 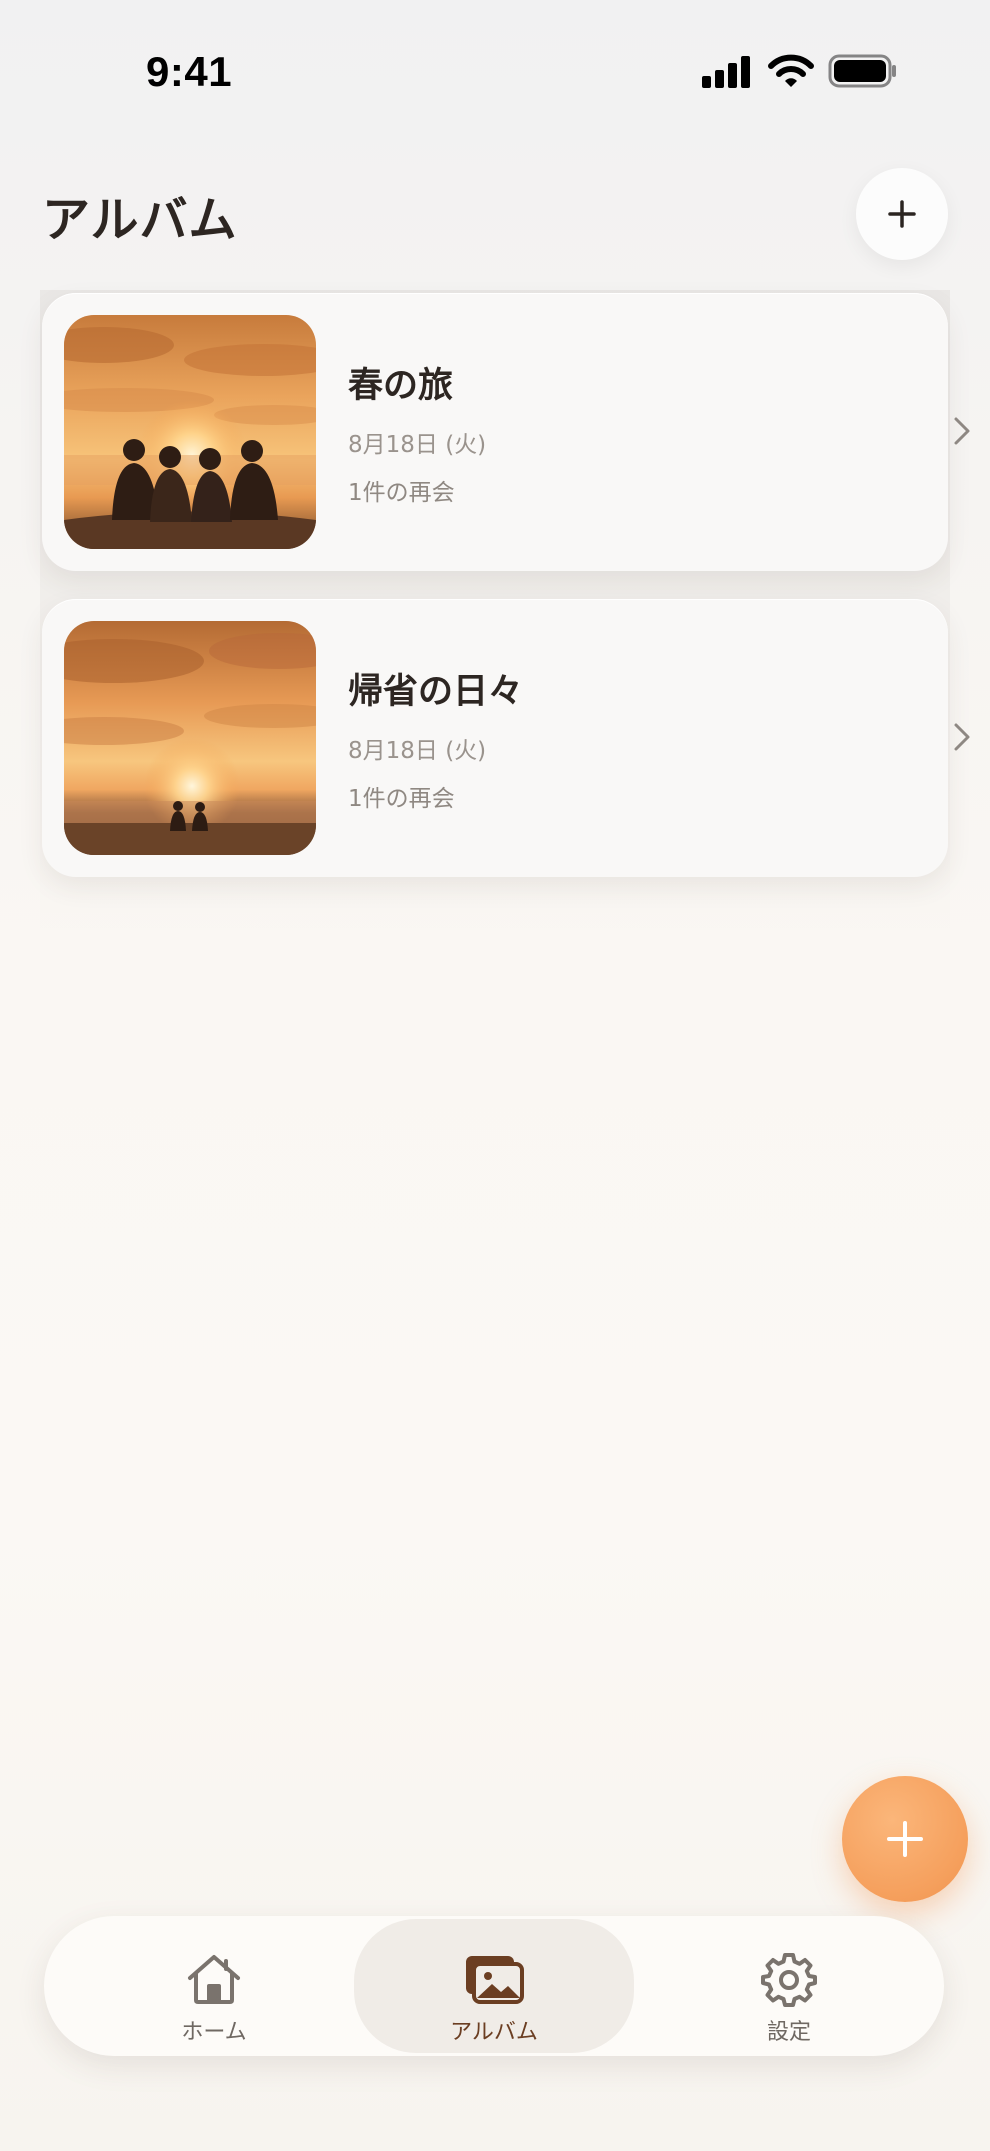 I want to click on cellular-signal-icon, so click(x=726, y=72).